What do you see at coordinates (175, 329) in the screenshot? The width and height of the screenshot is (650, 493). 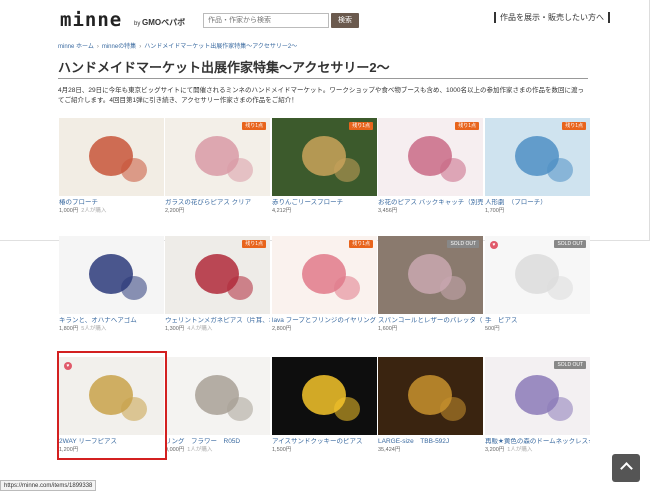 I see `product-price: 1,300円` at bounding box center [175, 329].